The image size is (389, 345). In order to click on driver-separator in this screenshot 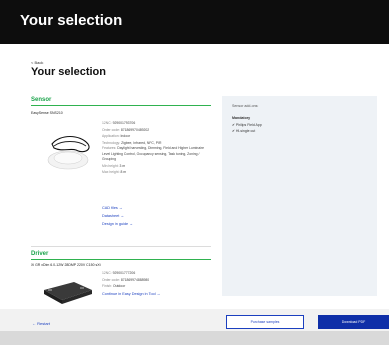, I will do `click(121, 246)`.